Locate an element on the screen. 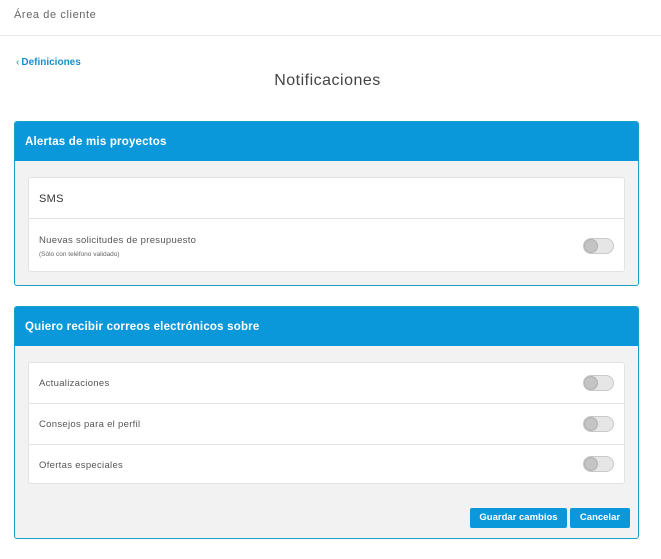  special-offers-toggle is located at coordinates (598, 464).